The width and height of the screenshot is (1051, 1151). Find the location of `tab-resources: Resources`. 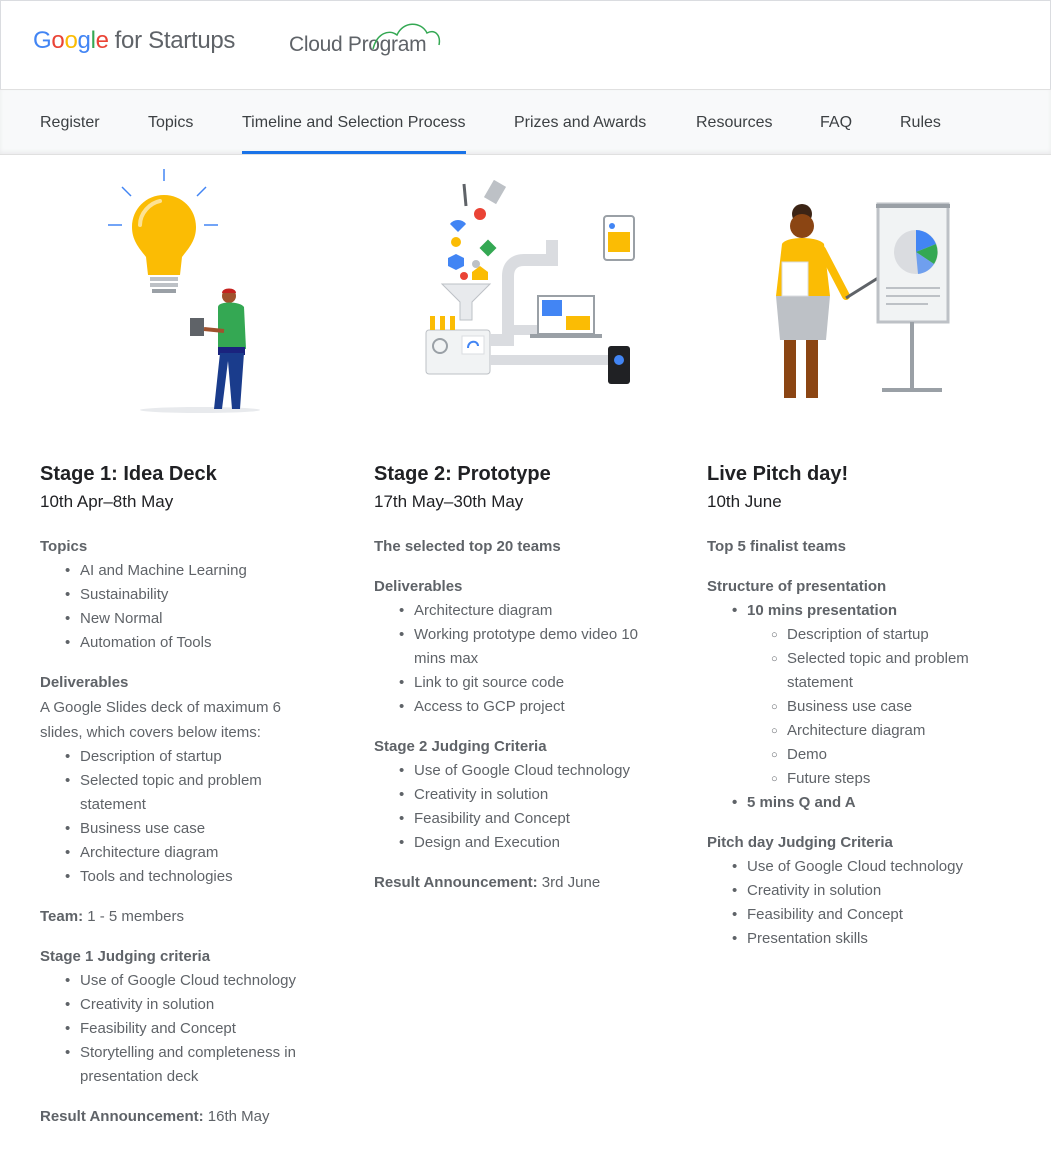

tab-resources: Resources is located at coordinates (734, 122).